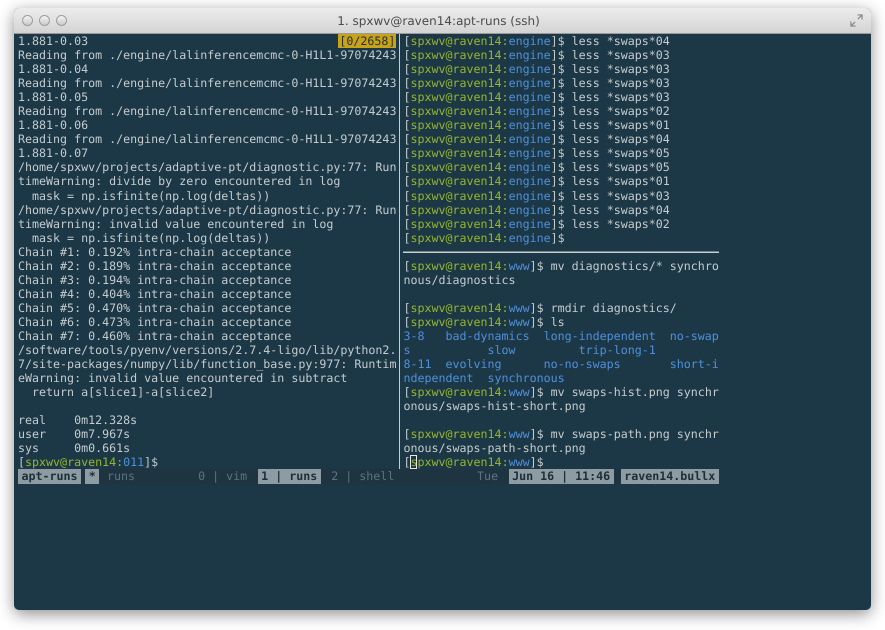 The image size is (885, 630). I want to click on terminal-line: 1.881-0.06, so click(53, 125).